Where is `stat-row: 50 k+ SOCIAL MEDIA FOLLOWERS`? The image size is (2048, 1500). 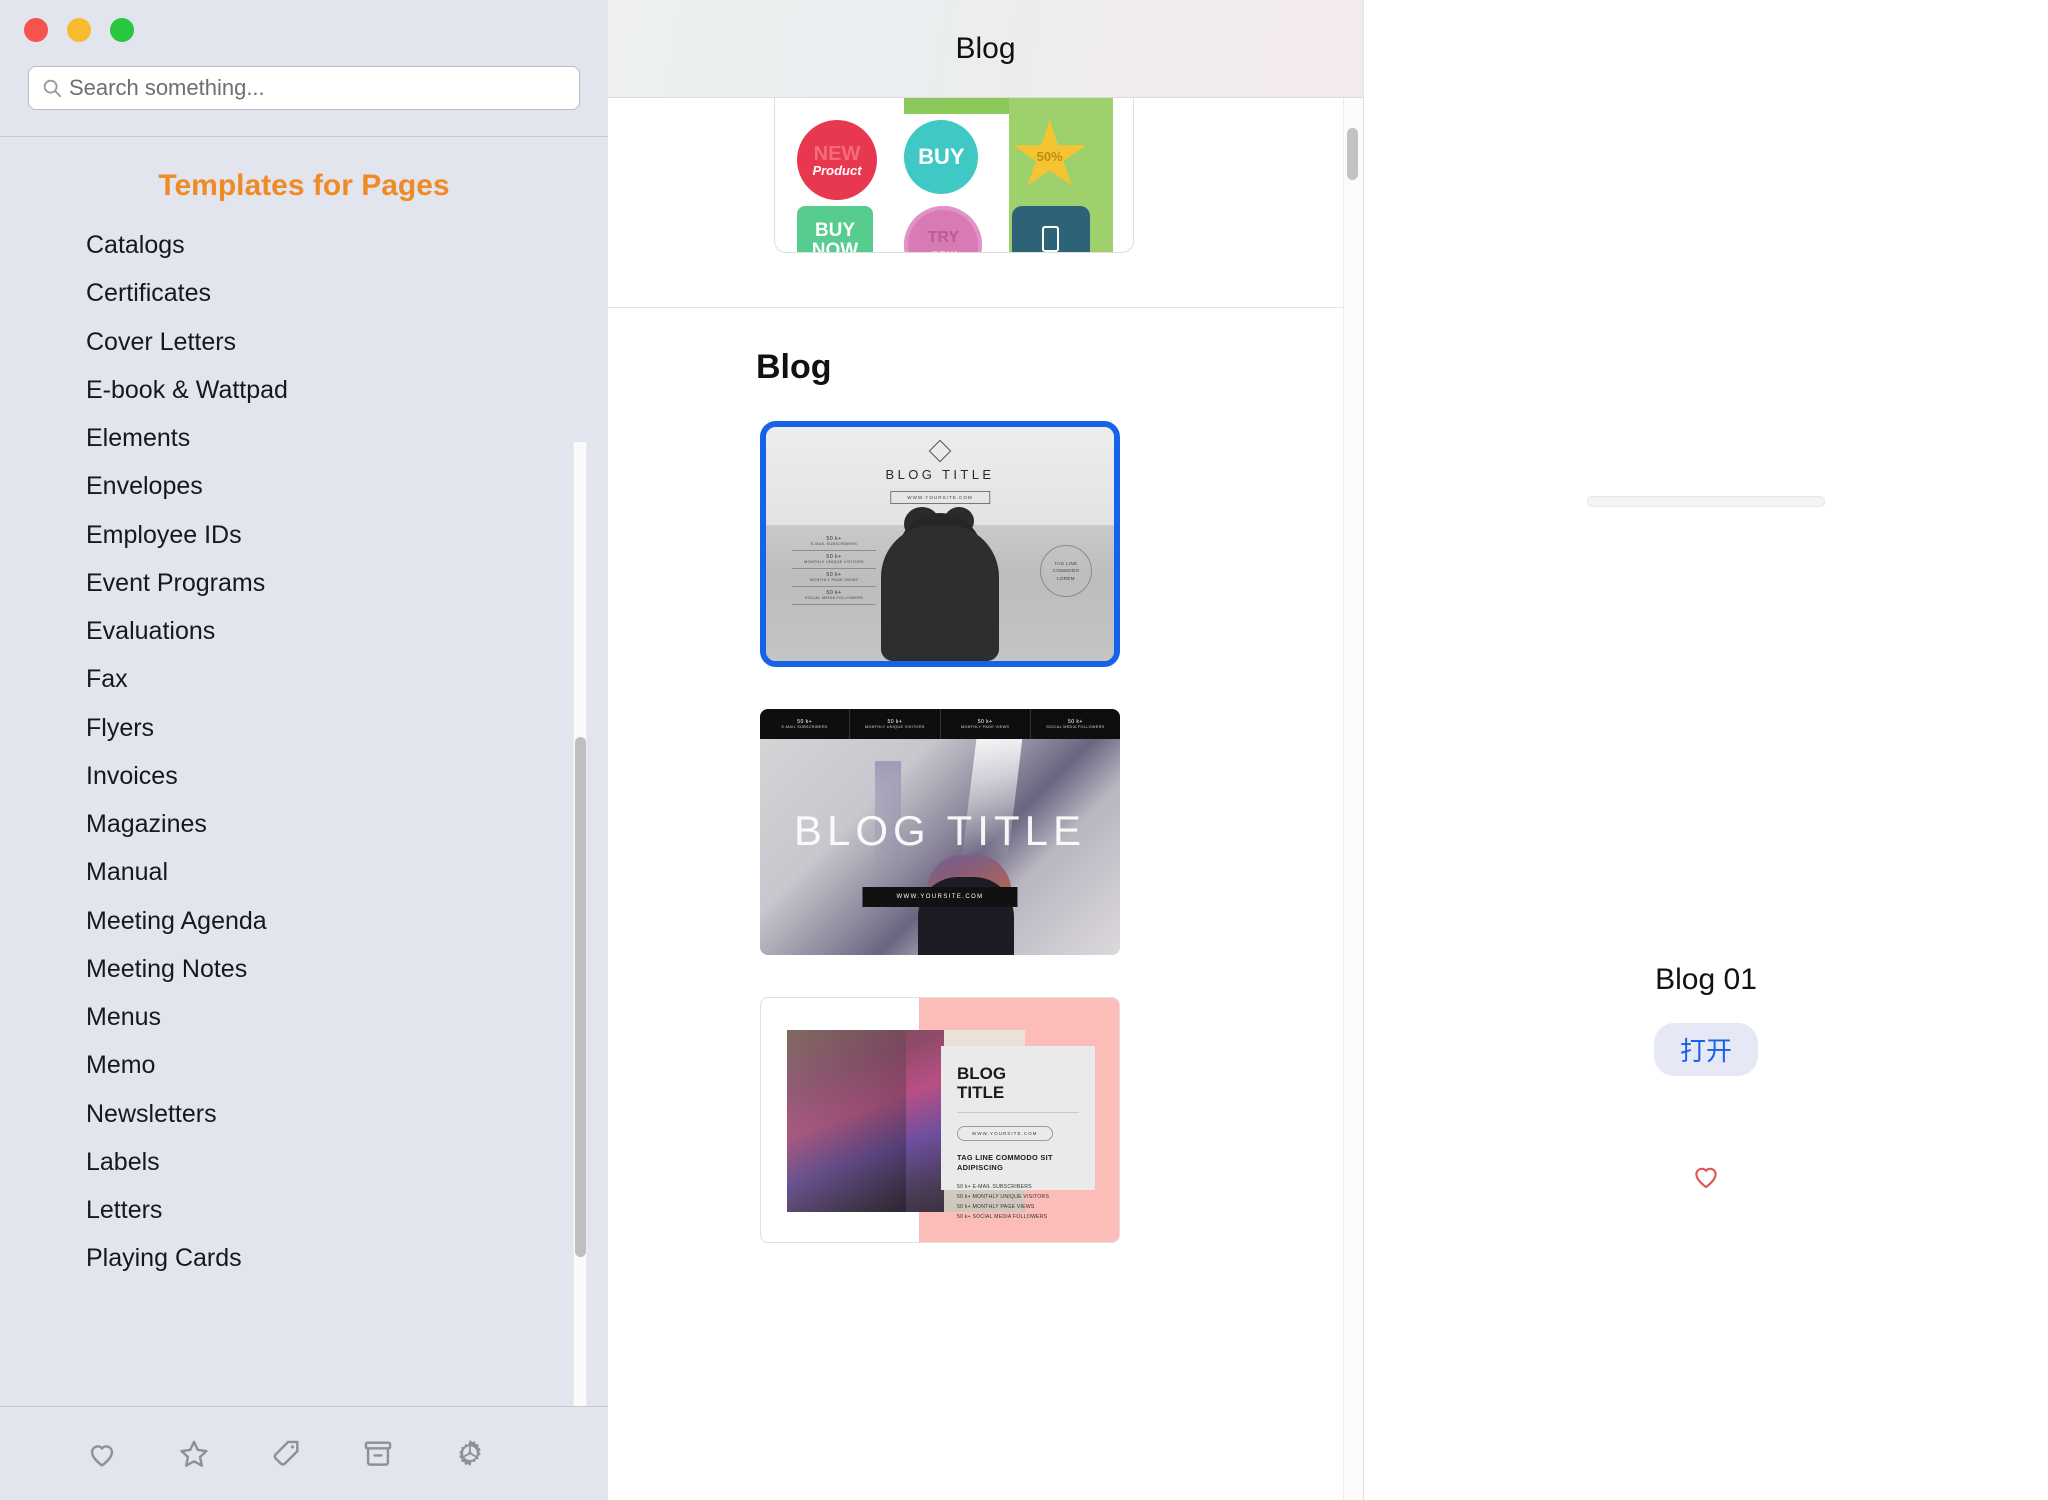
stat-row: 50 k+ SOCIAL MEDIA FOLLOWERS is located at coordinates (834, 596).